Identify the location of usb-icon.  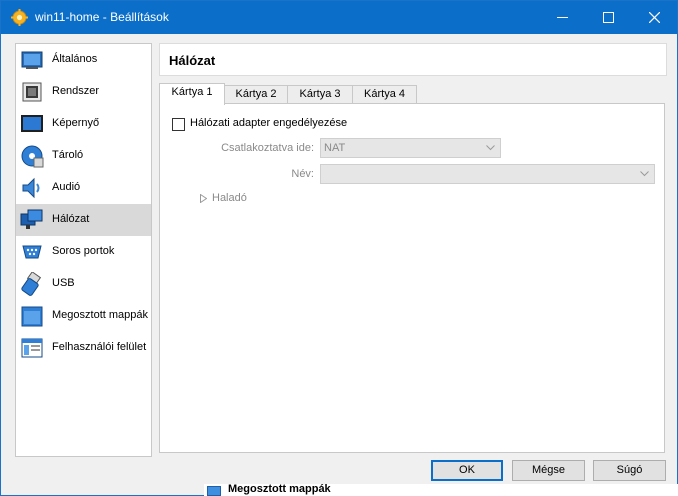
(31, 284).